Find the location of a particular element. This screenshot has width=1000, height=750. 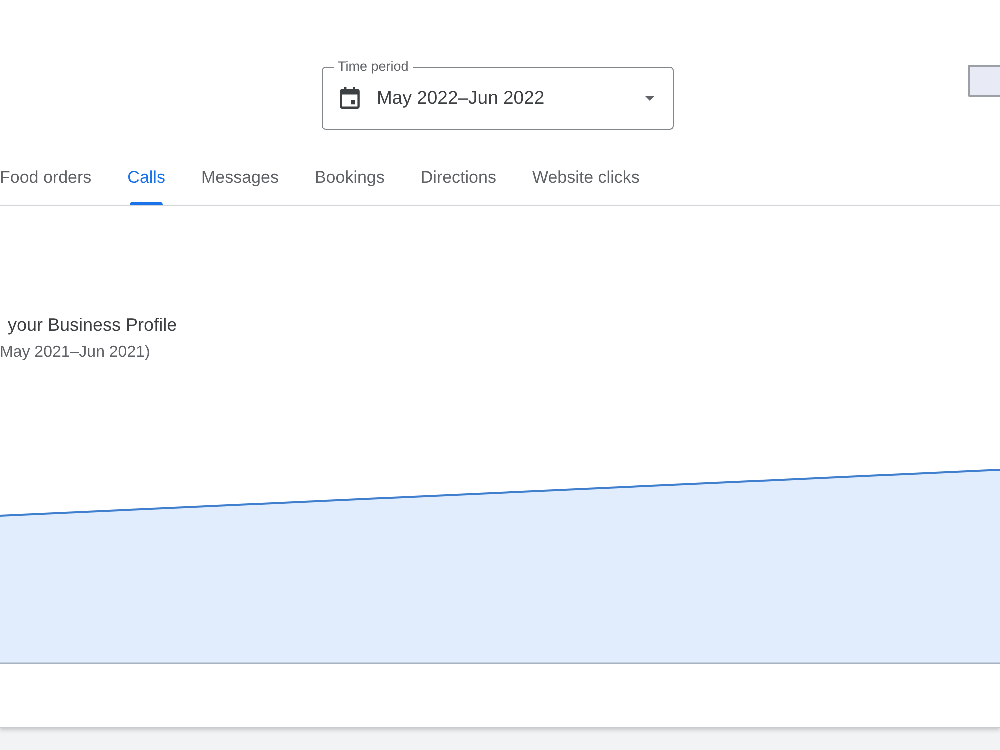

comparison-period: May 2021–Jun 2021) is located at coordinates (75, 353).